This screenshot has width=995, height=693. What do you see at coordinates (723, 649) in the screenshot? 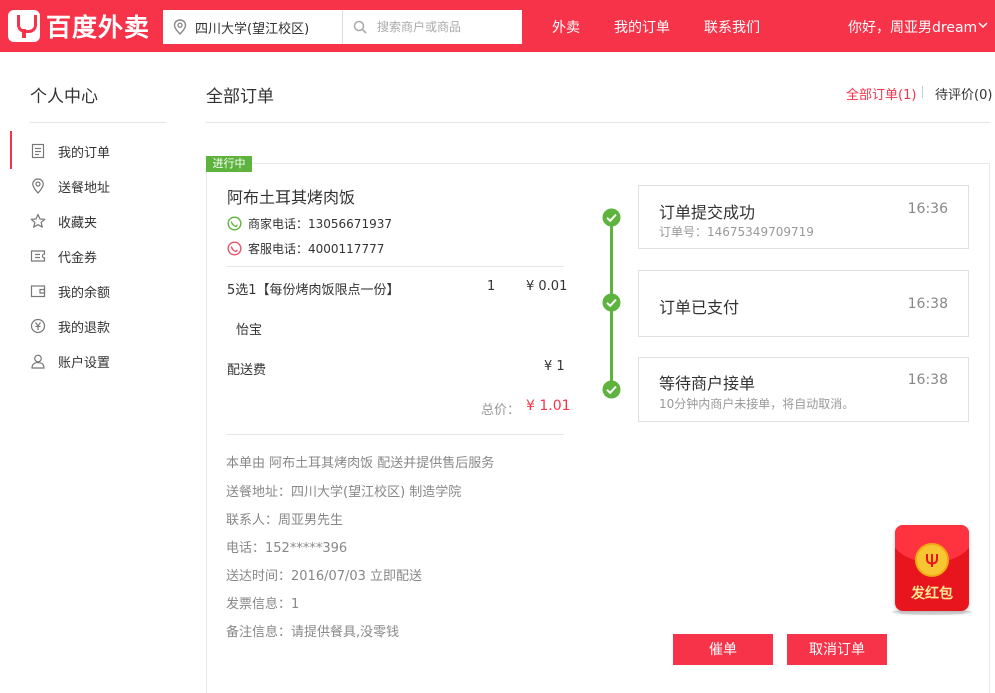
I see `urge-order-button: 催单` at bounding box center [723, 649].